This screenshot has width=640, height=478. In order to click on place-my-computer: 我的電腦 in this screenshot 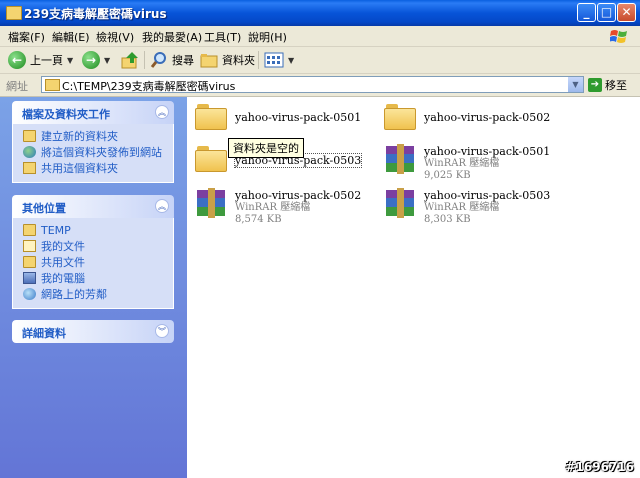, I will do `click(93, 278)`.